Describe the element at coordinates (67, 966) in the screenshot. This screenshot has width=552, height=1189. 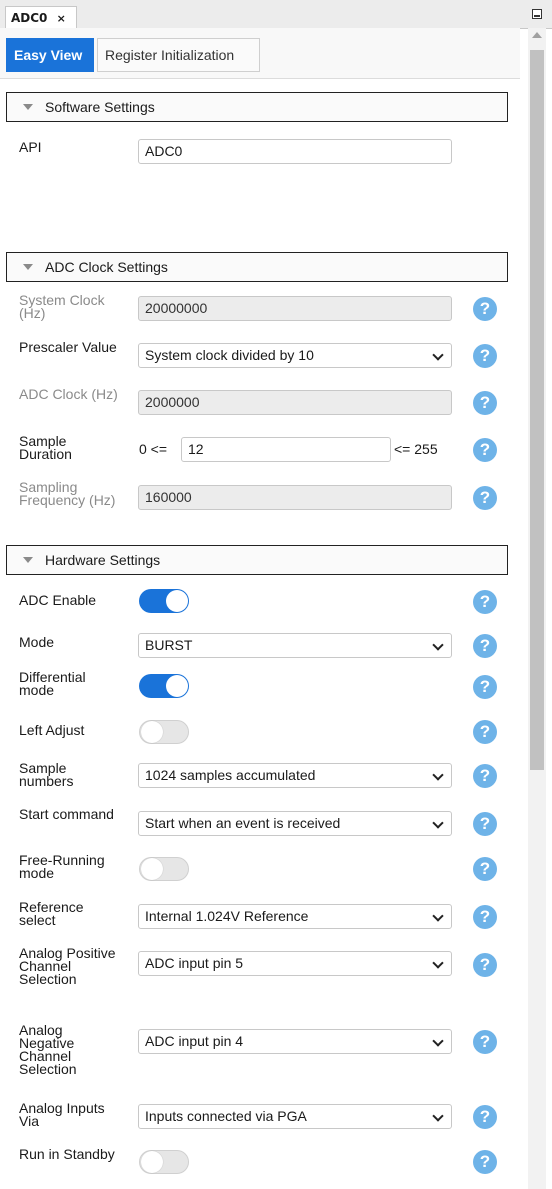
I see `positive-channel-label: Analog Positive Channel Selection` at that location.